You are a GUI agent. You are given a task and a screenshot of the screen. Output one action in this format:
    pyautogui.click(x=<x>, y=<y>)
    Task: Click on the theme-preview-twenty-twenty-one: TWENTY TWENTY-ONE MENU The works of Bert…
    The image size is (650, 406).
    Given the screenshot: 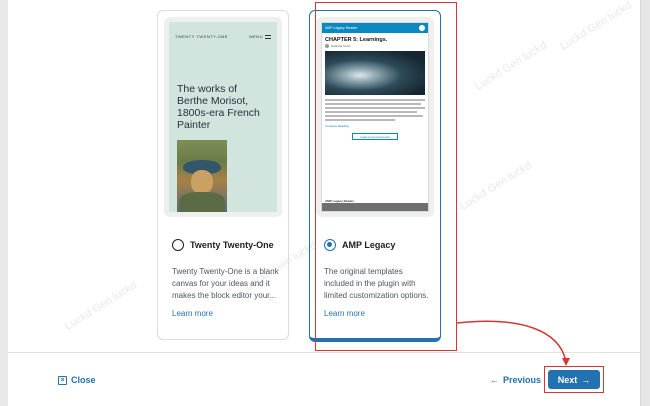 What is the action you would take?
    pyautogui.click(x=223, y=117)
    